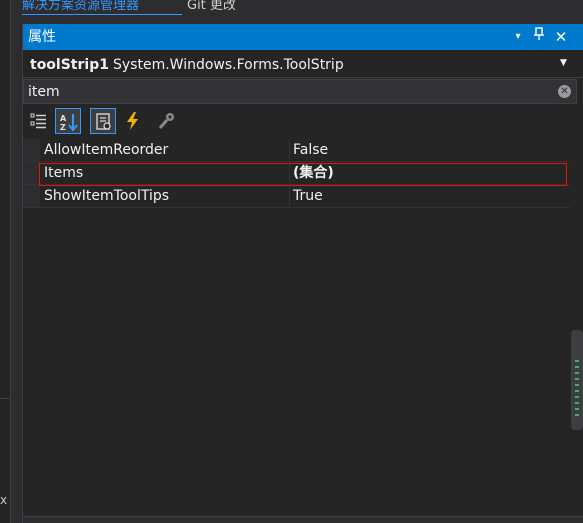  I want to click on pin-icon, so click(539, 37).